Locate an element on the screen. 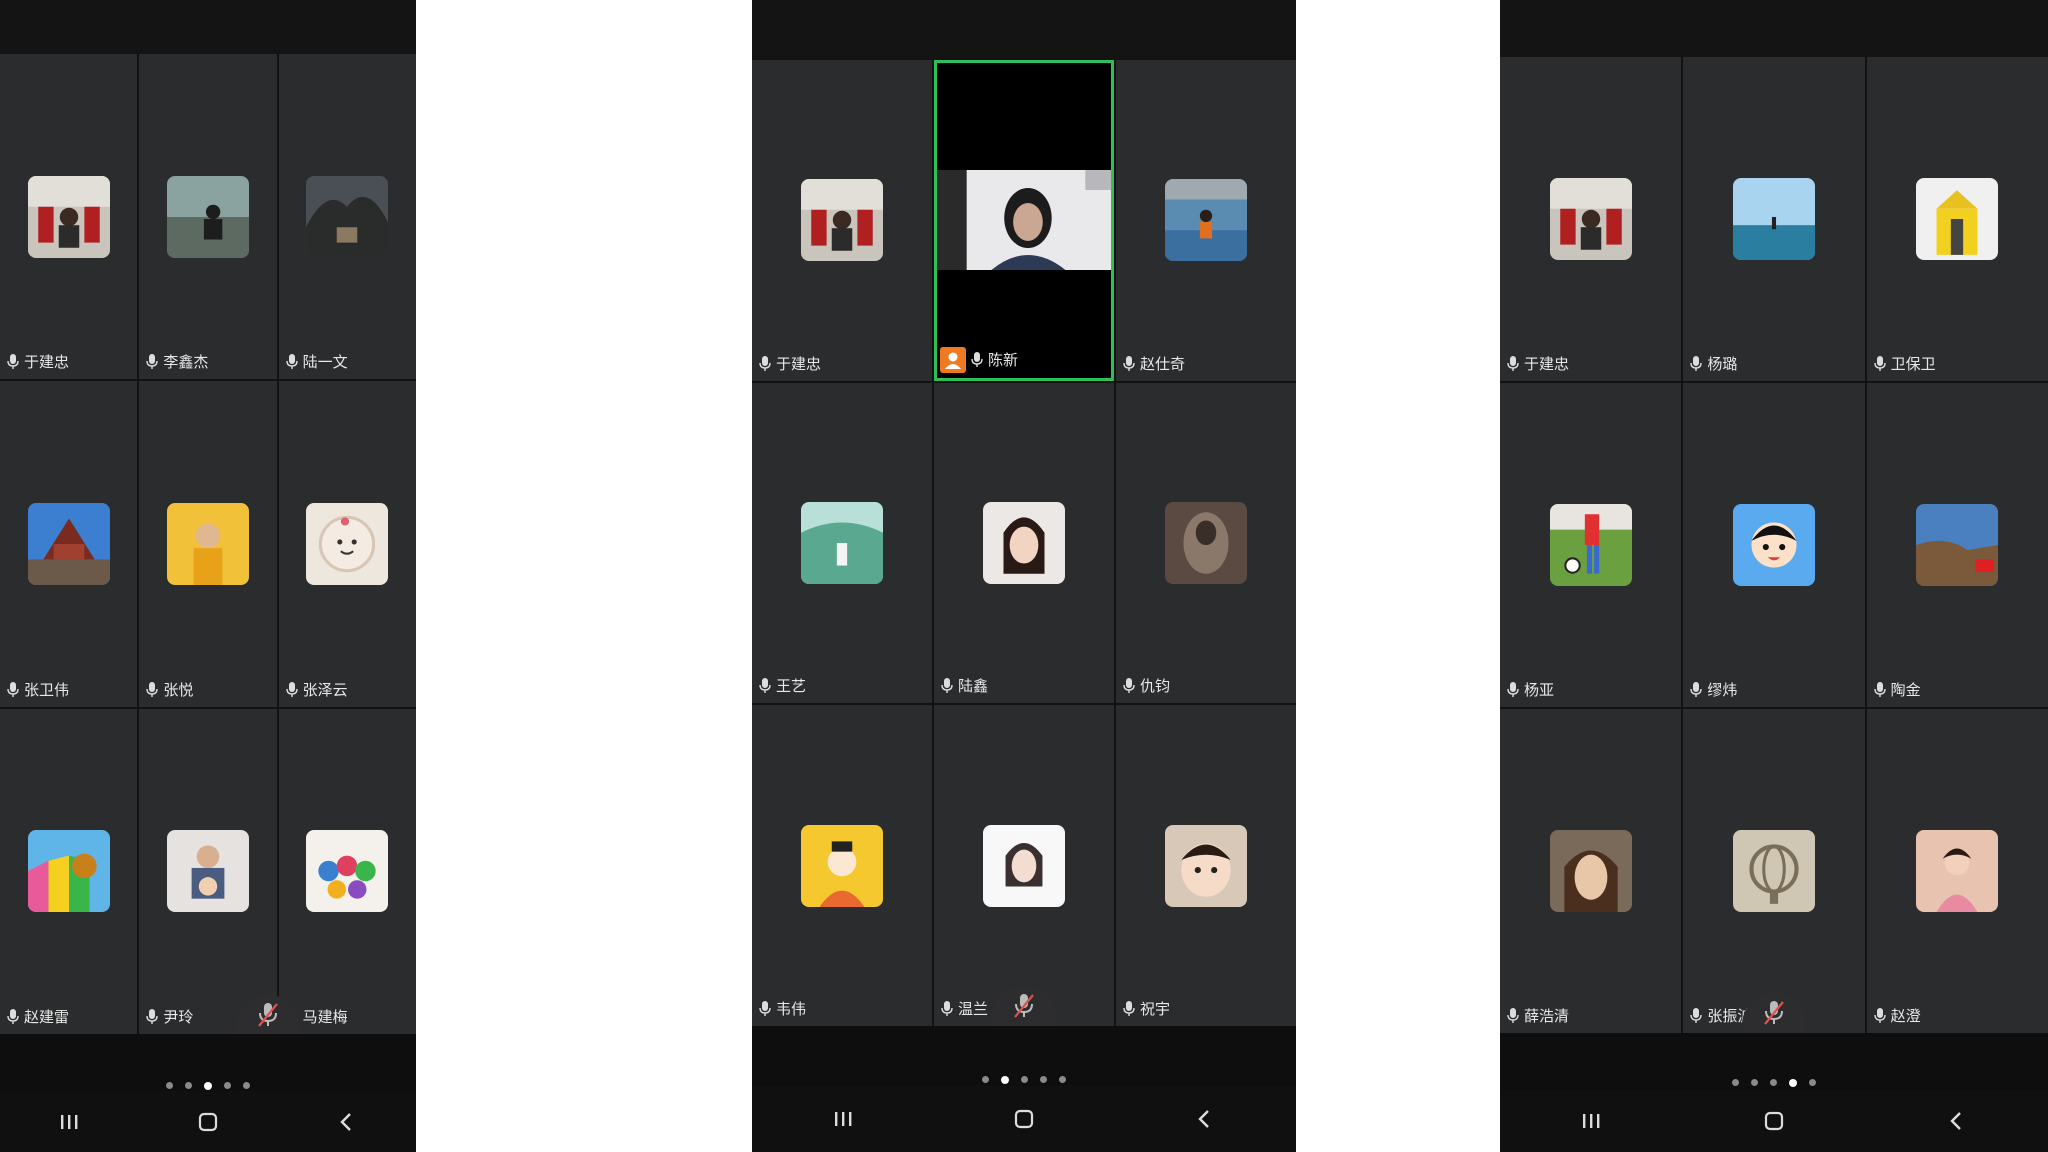  participant-tile: 张卫伟 is located at coordinates (69, 544).